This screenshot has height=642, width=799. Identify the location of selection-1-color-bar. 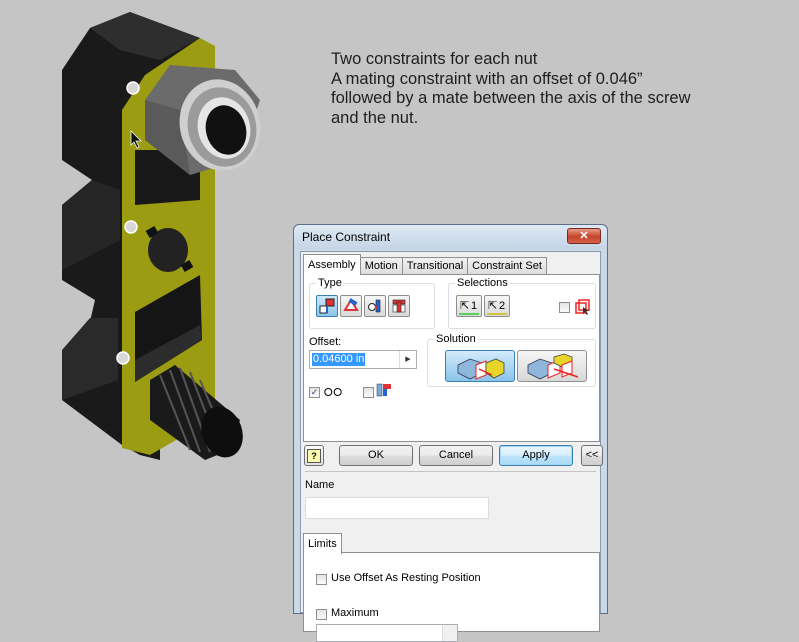
(469, 314).